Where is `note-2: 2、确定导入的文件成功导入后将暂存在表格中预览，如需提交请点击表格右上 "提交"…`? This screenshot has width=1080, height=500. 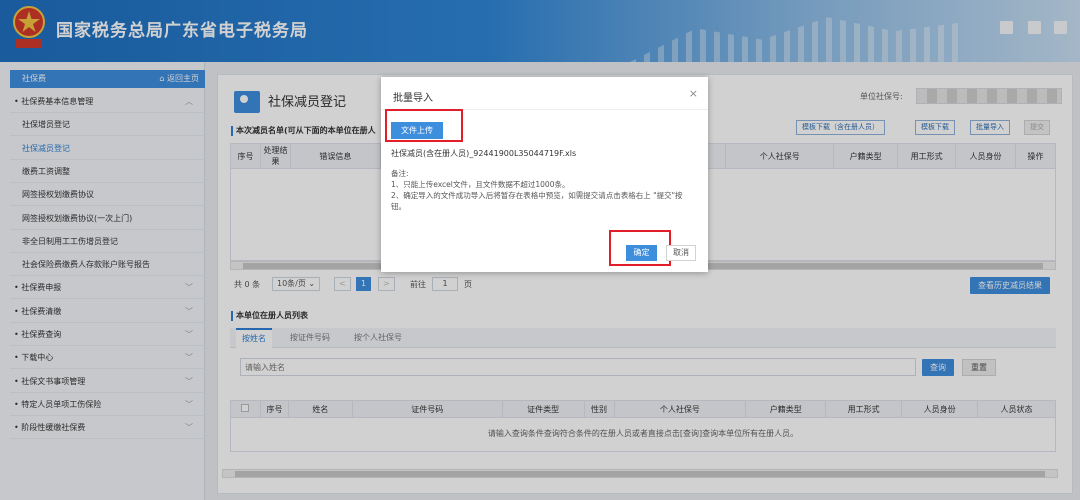
note-2: 2、确定导入的文件成功导入后将暂存在表格中预览，如需提交请点击表格右上 "提交"… is located at coordinates (537, 201).